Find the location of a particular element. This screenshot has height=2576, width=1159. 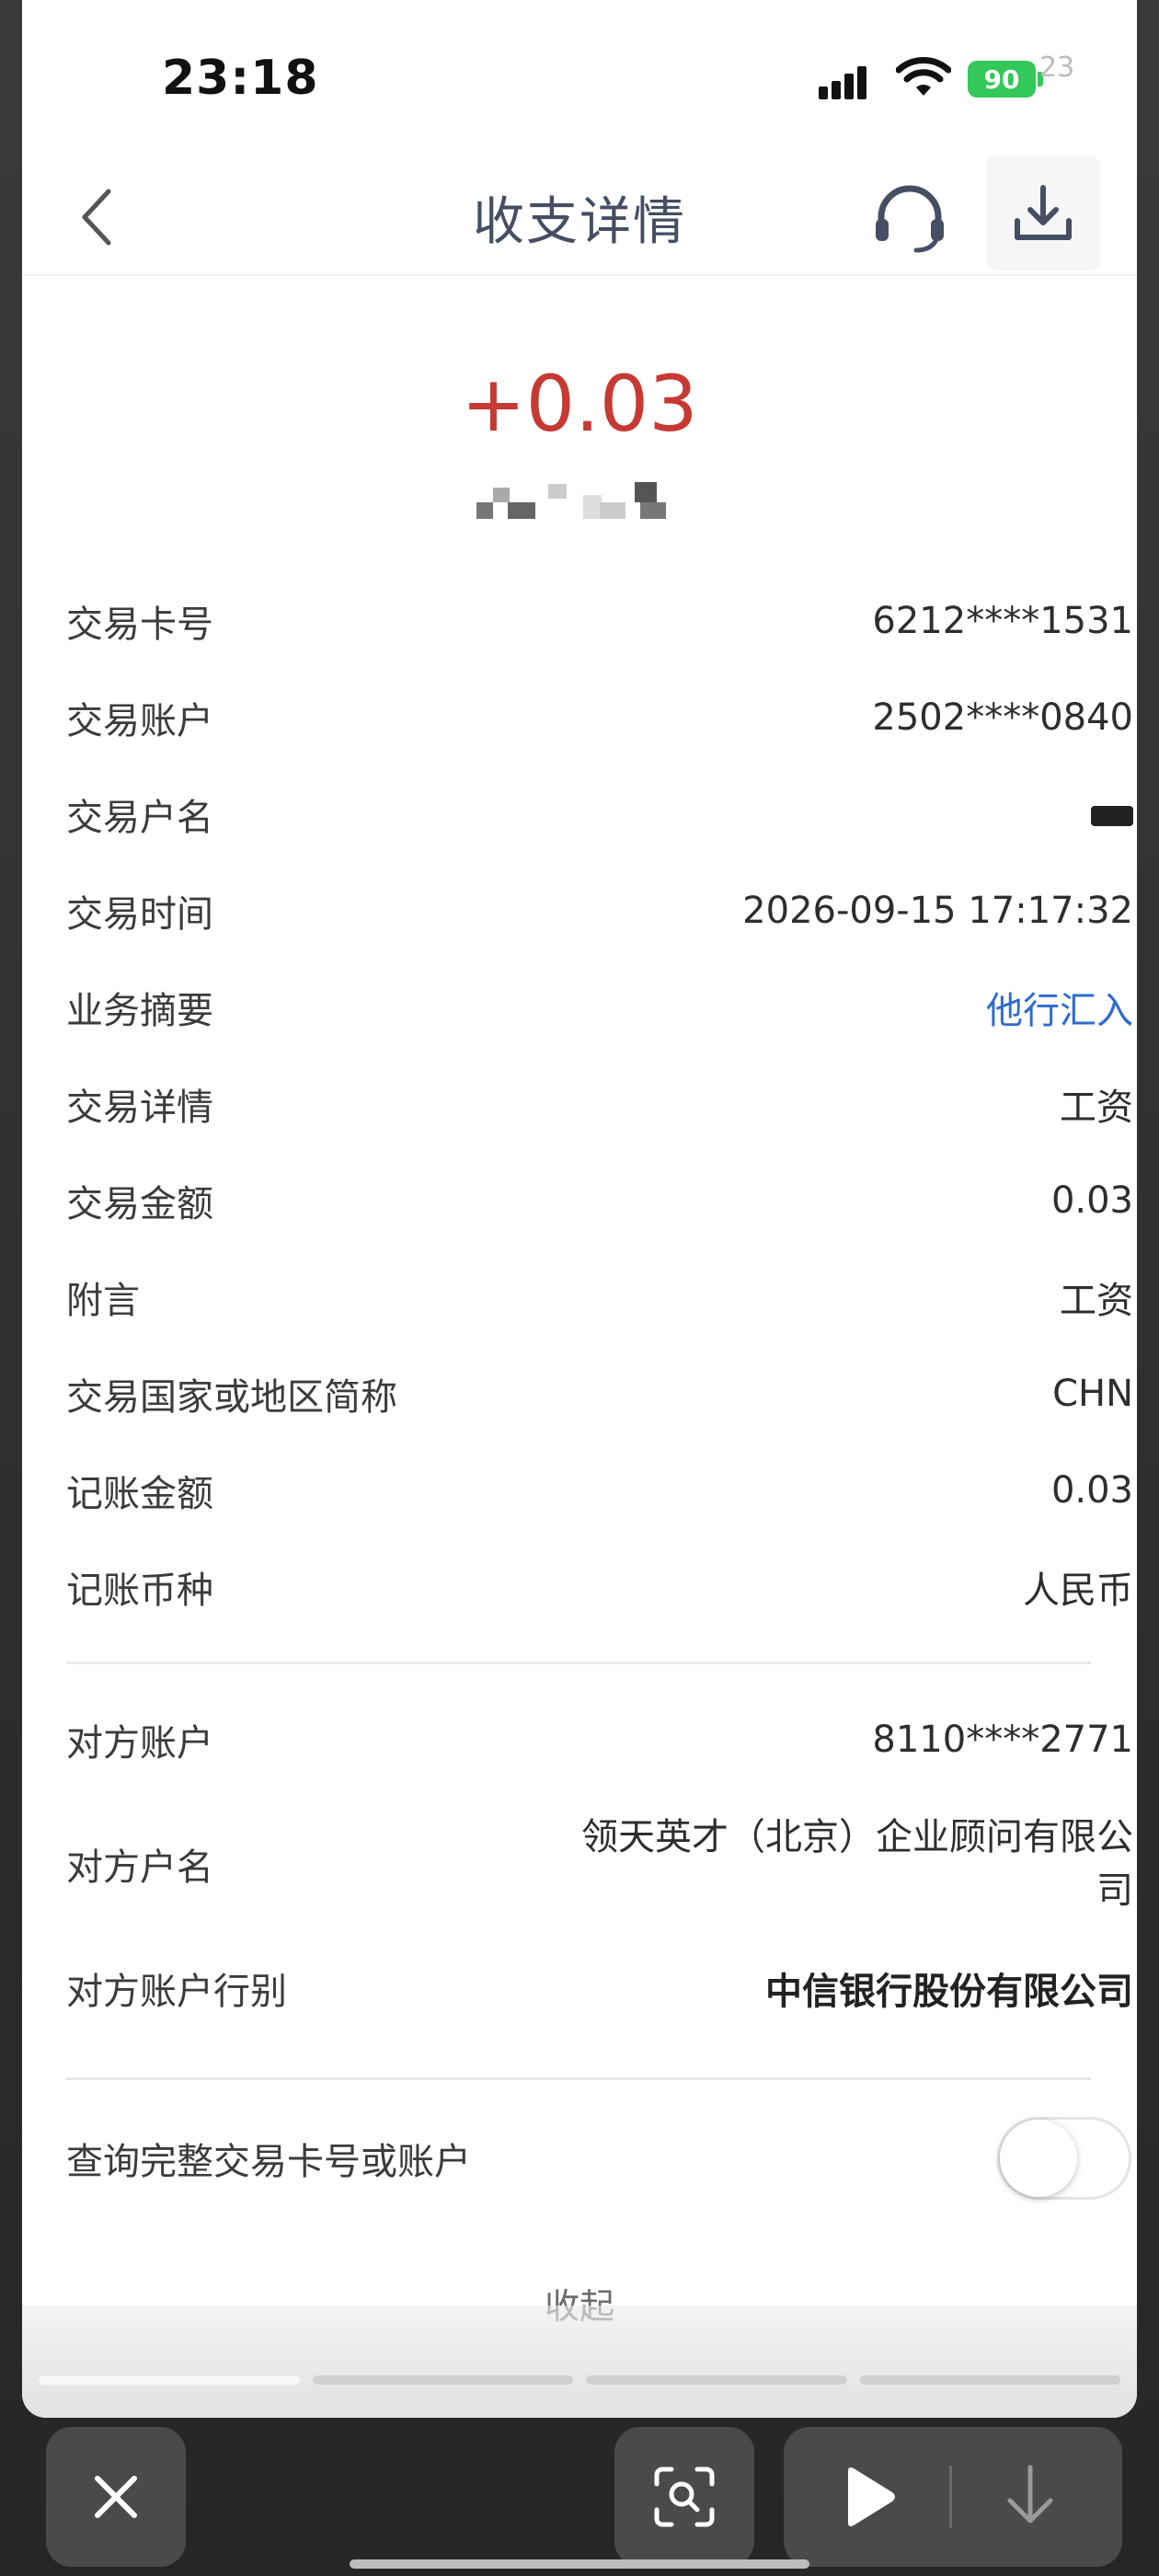

bottom-fade is located at coordinates (579, 2362).